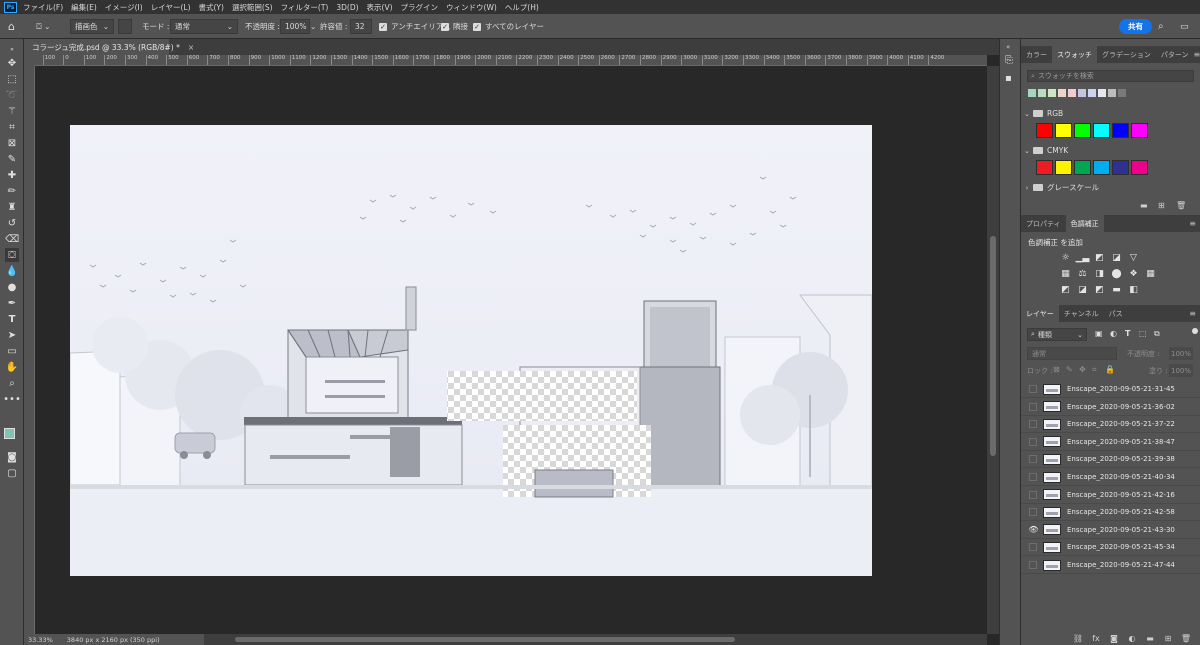 The width and height of the screenshot is (1200, 645). What do you see at coordinates (1043, 223) in the screenshot?
I see `tab-properties: プロパティ` at bounding box center [1043, 223].